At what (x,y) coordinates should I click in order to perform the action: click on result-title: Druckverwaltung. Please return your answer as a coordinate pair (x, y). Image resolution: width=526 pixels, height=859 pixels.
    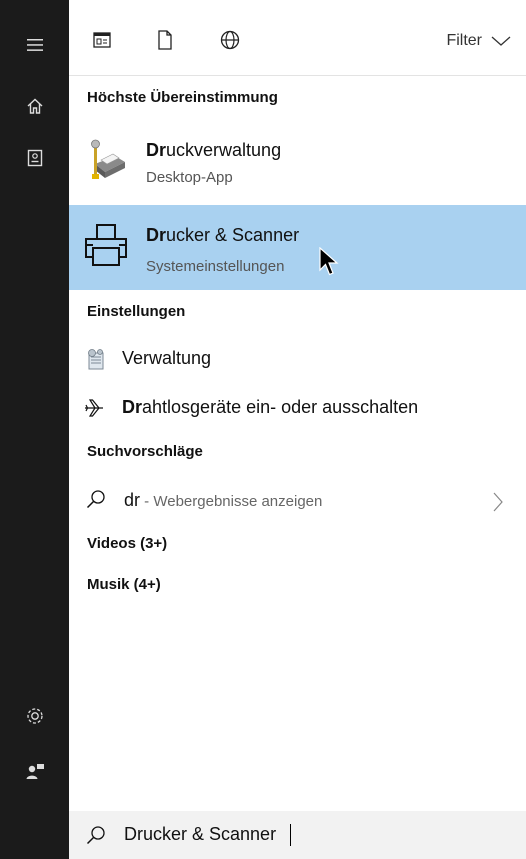
    Looking at the image, I should click on (214, 150).